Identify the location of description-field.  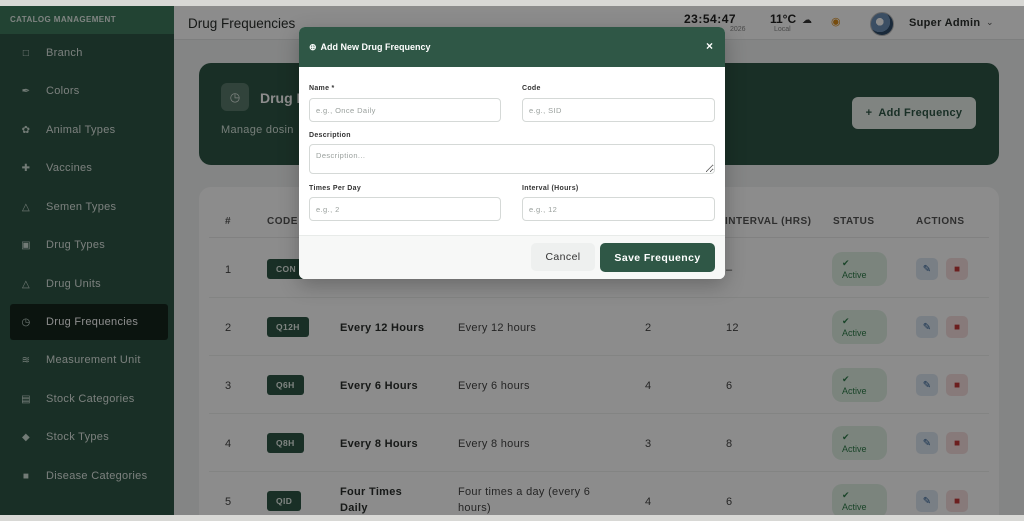
(512, 159).